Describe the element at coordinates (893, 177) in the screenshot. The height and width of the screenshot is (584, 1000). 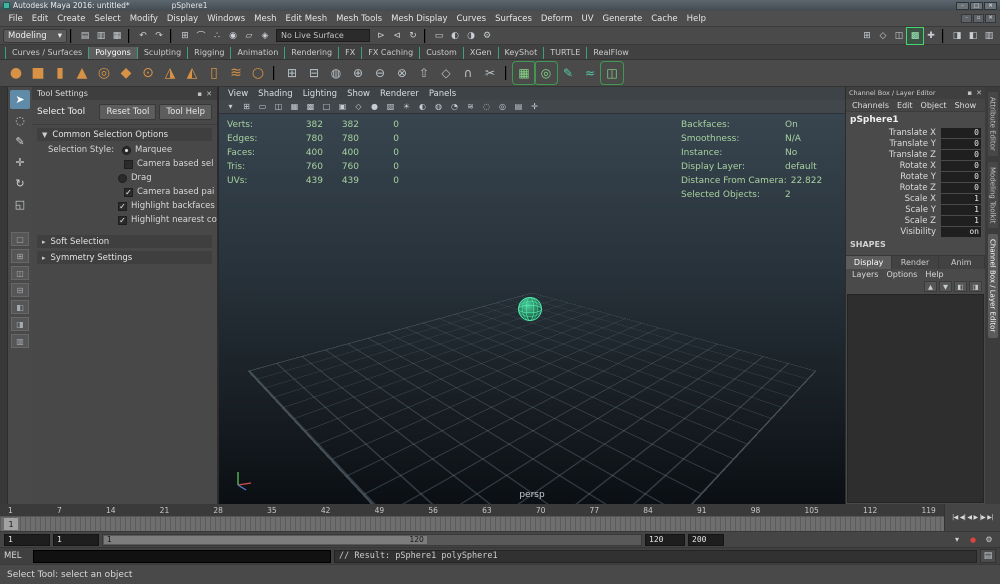
I see `channel-label: Rotate Y` at that location.